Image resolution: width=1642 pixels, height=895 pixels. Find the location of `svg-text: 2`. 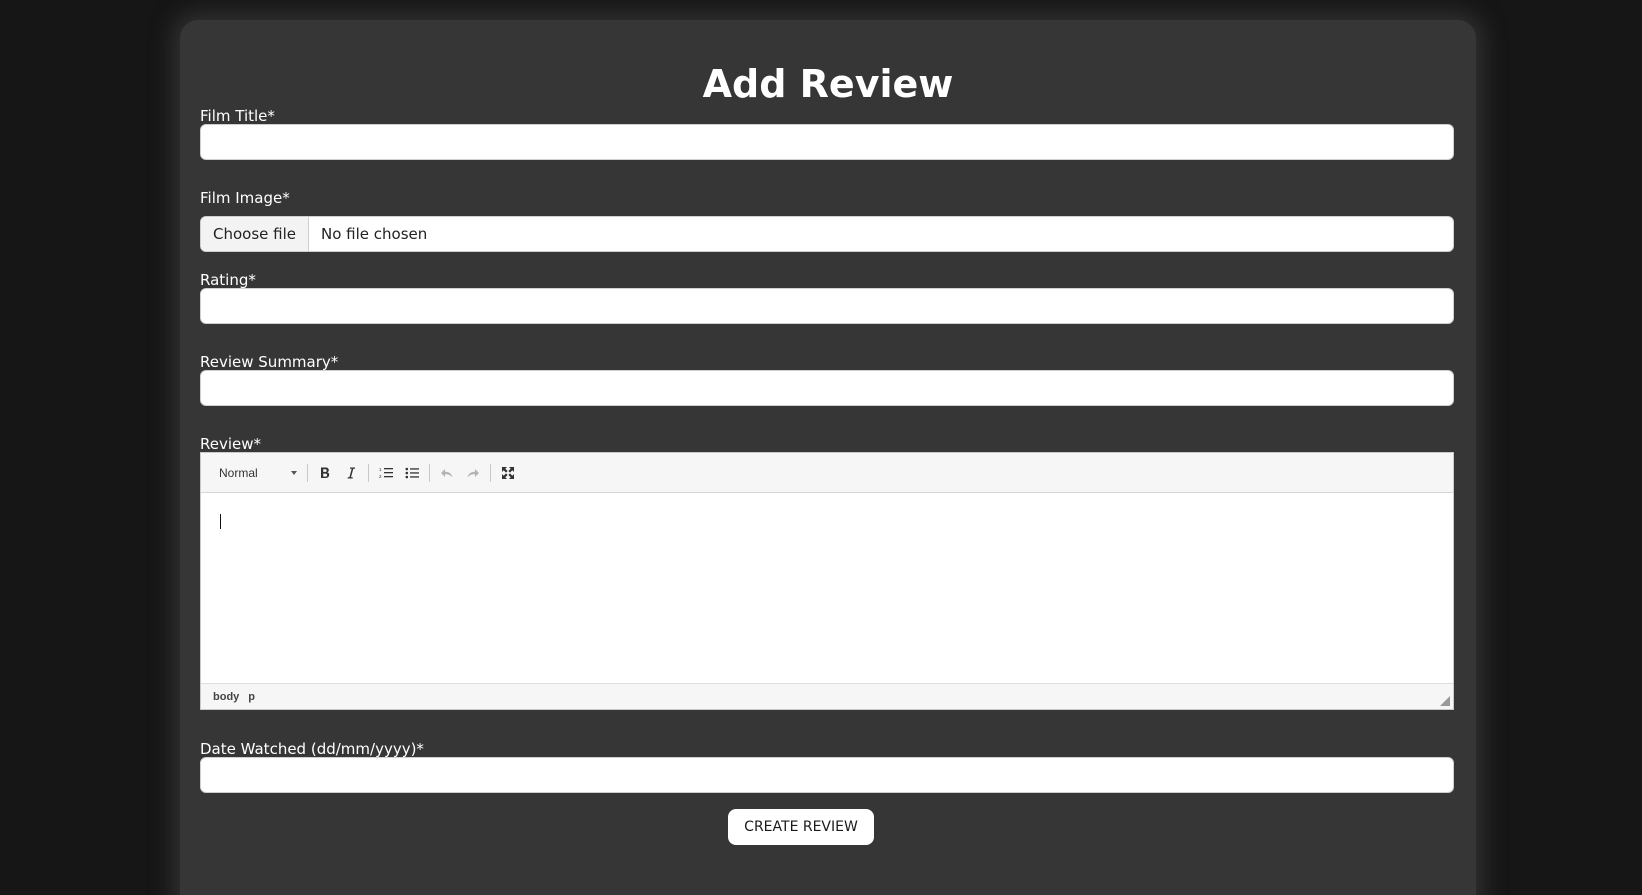

svg-text: 2 is located at coordinates (380, 476).